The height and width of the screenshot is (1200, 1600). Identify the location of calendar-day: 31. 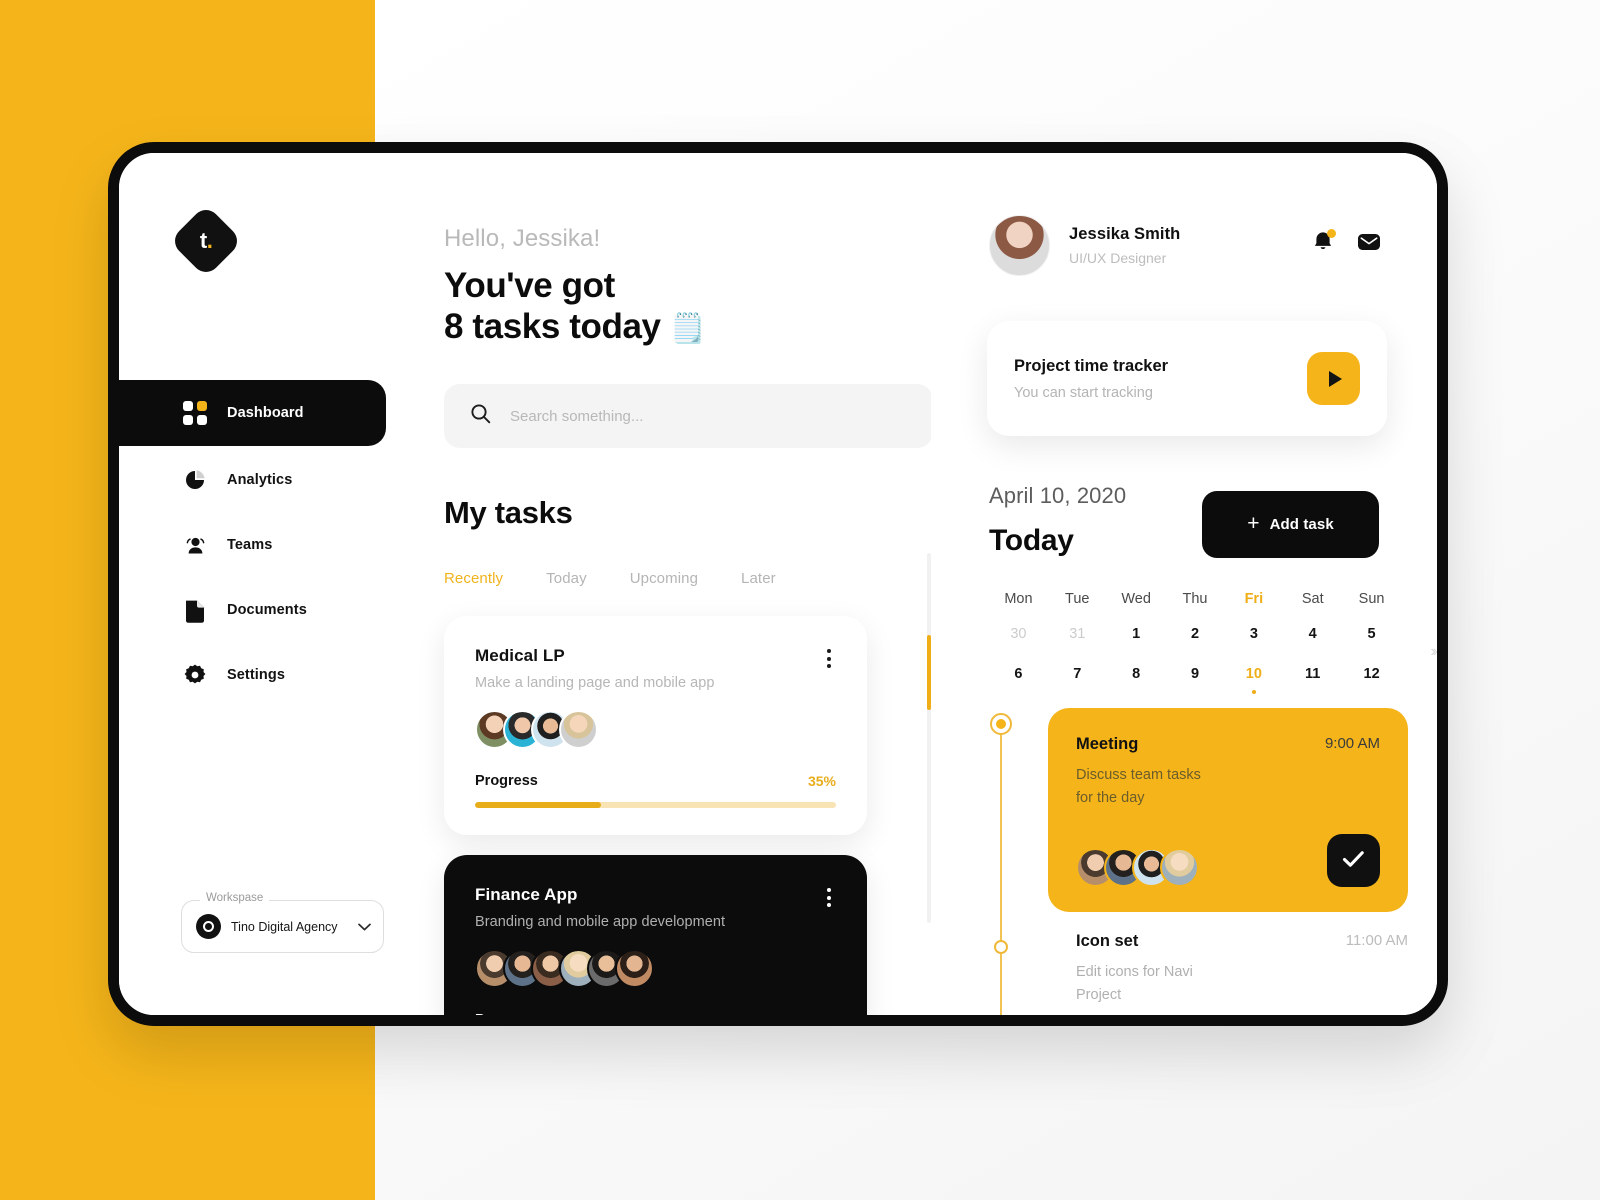
(1077, 634).